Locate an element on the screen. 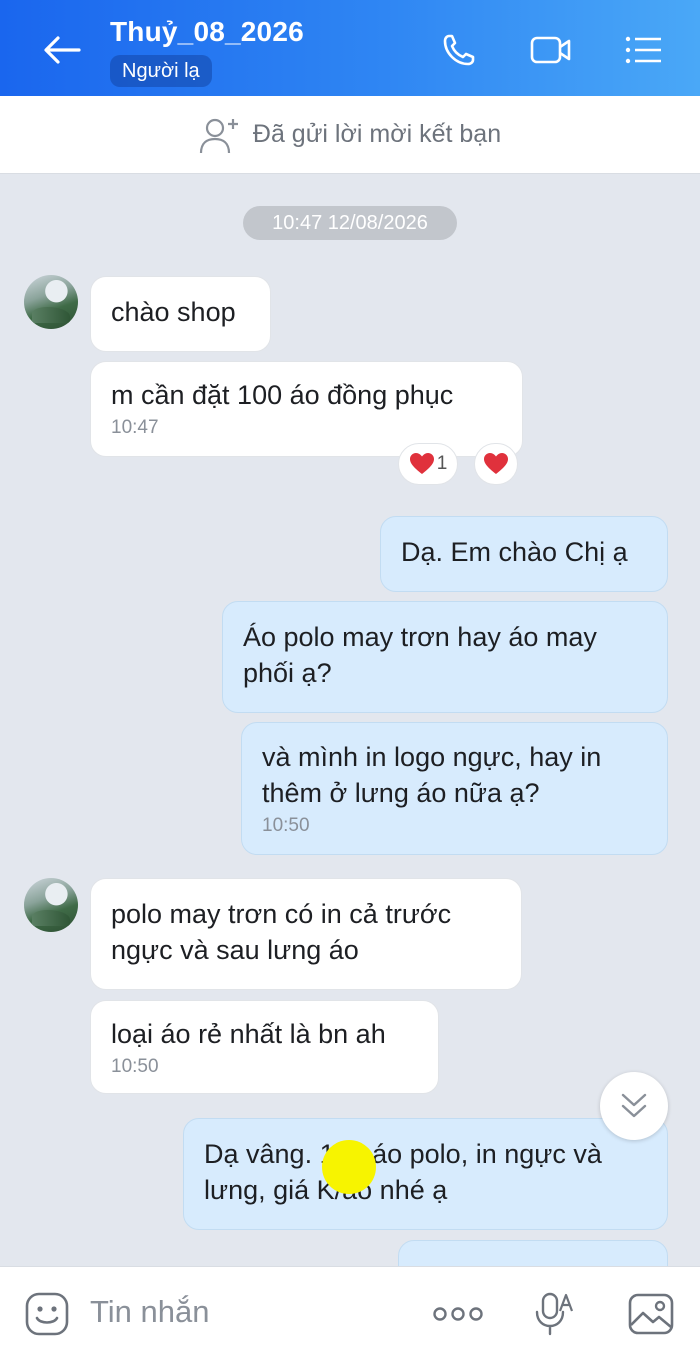  message-bubble-outgoing is located at coordinates (533, 1253).